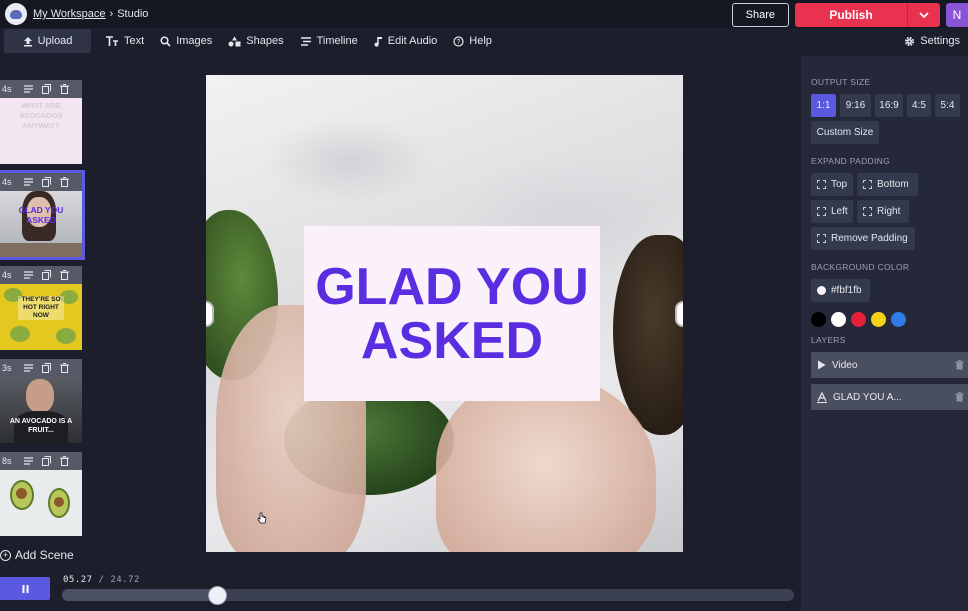 The image size is (968, 611). What do you see at coordinates (480, 41) in the screenshot?
I see `help-label: Help` at bounding box center [480, 41].